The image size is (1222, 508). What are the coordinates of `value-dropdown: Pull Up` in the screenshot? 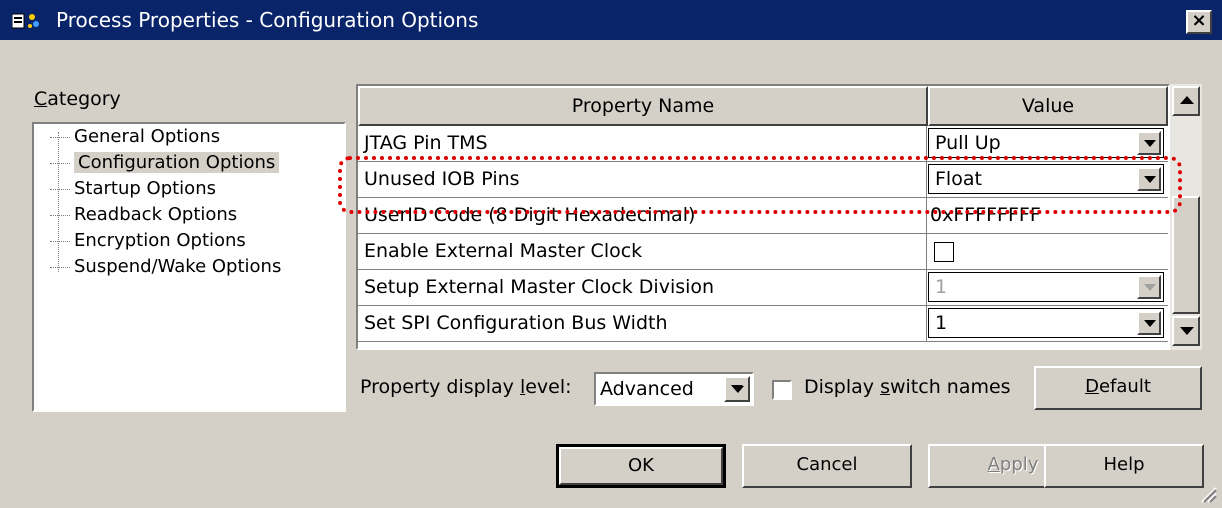 It's located at (1046, 143).